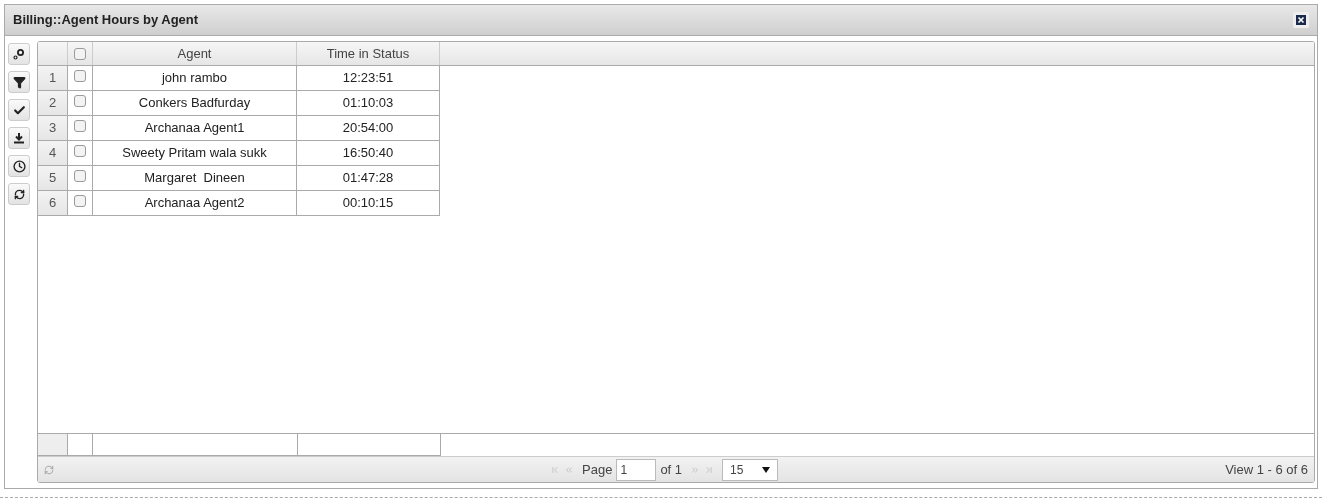 This screenshot has height=498, width=1322. I want to click on table-cell: Sweety Pritam wala sukk, so click(195, 153).